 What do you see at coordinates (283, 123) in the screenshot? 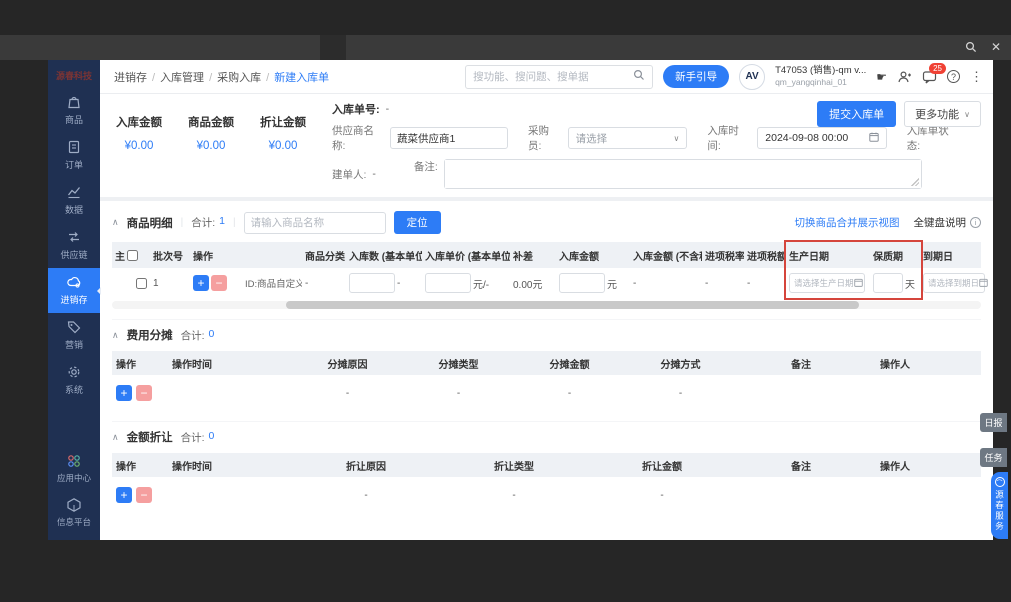
I see `summary-label: 折让金额` at bounding box center [283, 123].